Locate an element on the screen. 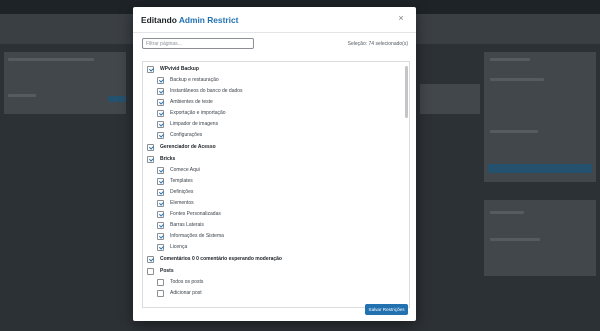 This screenshot has height=331, width=600. page-item-row: Exportação e importação is located at coordinates (191, 113).